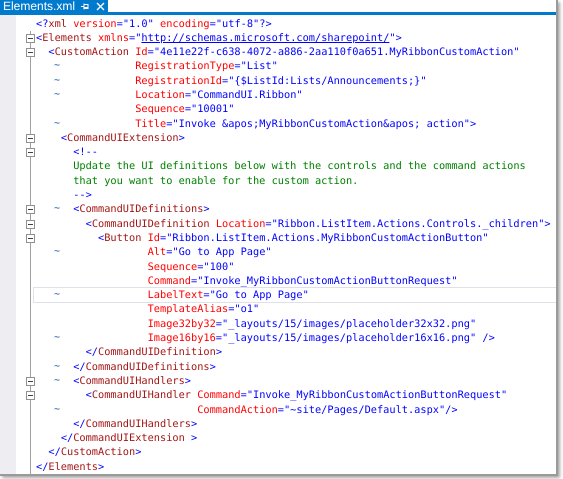 This screenshot has height=479, width=563. What do you see at coordinates (237, 409) in the screenshot?
I see `attribute-name: CommandAction` at bounding box center [237, 409].